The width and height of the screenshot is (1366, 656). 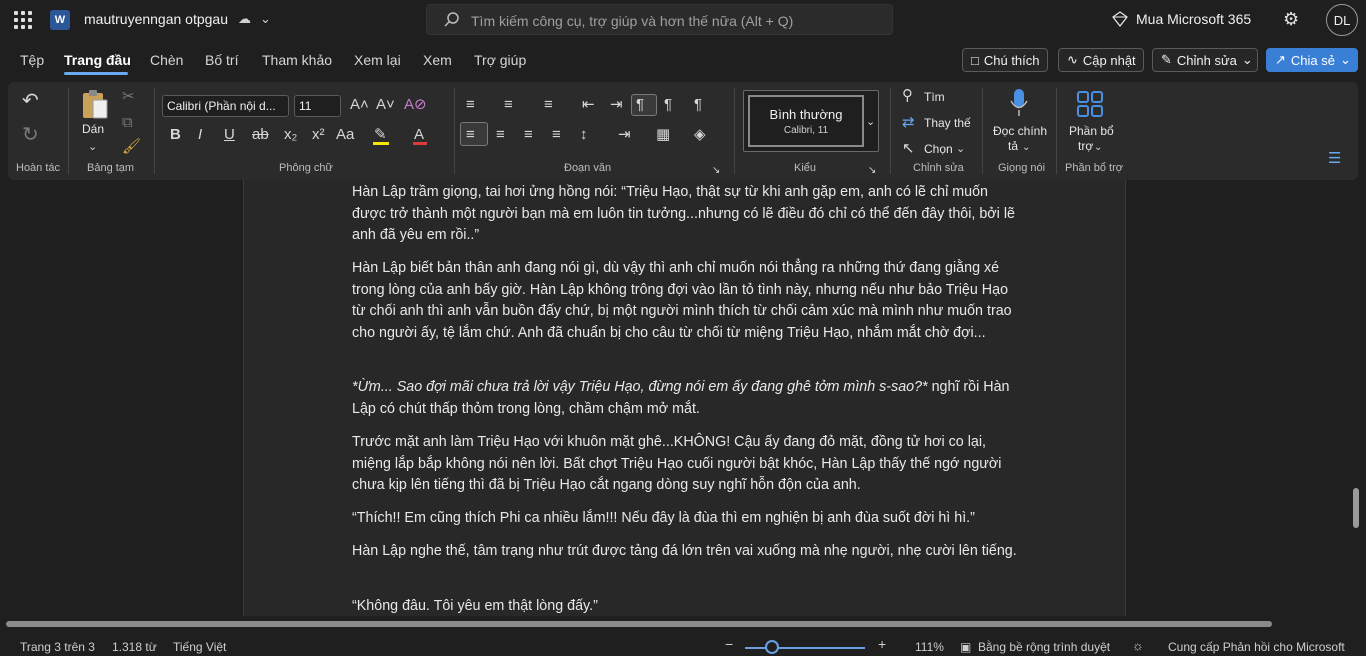 What do you see at coordinates (700, 135) in the screenshot?
I see `shading-icon: ◈` at bounding box center [700, 135].